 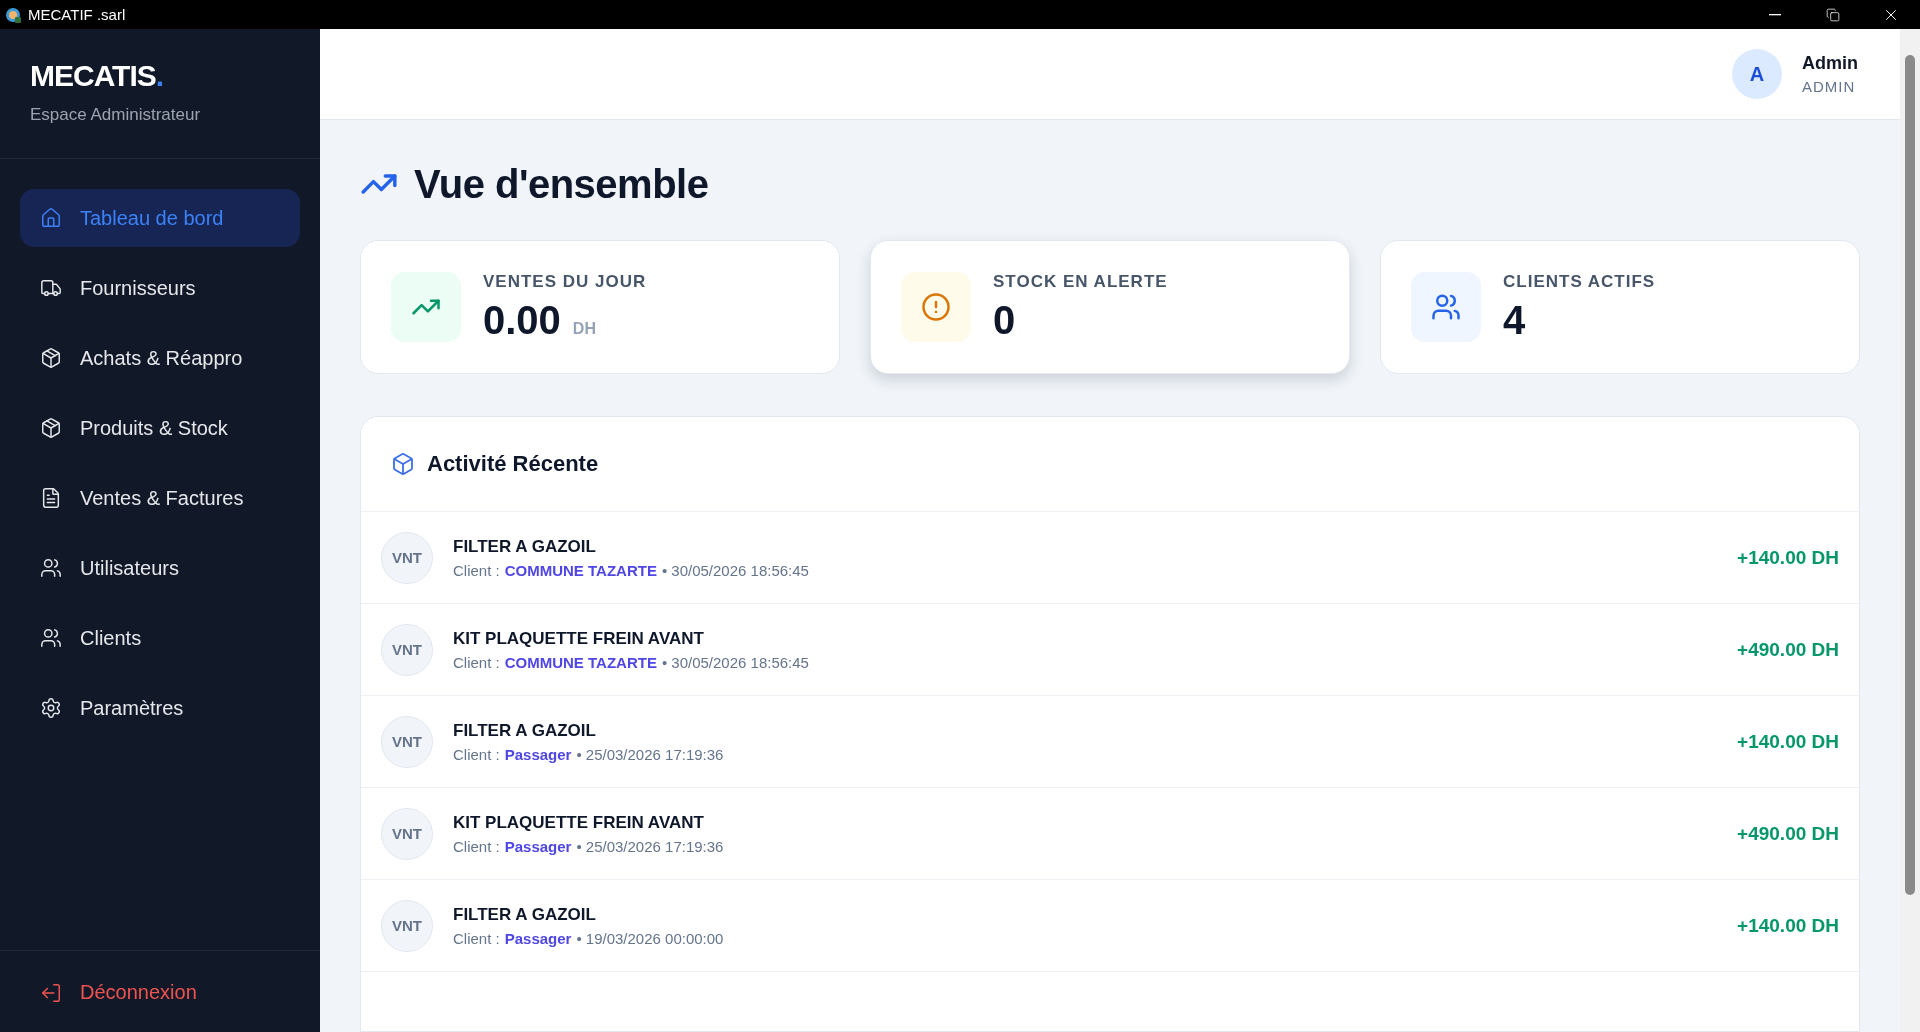 I want to click on stat-value: 4, so click(x=1514, y=320).